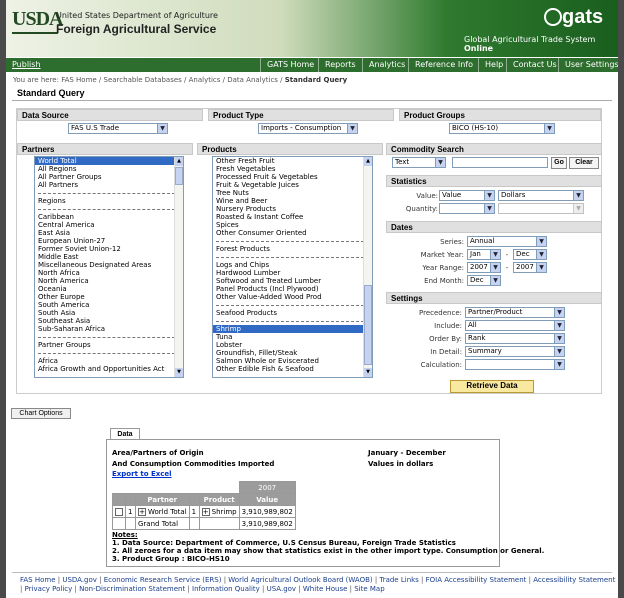 The image size is (624, 598). I want to click on nav-reference-info: Reference Info, so click(443, 65).